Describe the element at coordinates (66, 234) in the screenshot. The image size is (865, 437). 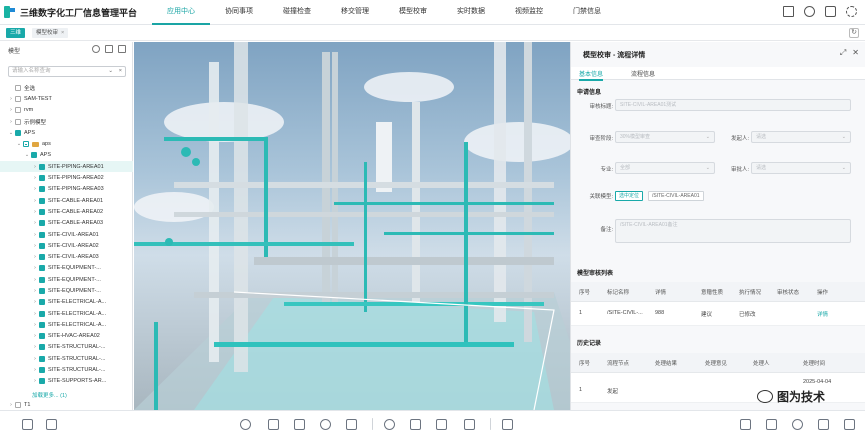
I see `tree-item: › SITE-CIVIL-AREA01` at that location.